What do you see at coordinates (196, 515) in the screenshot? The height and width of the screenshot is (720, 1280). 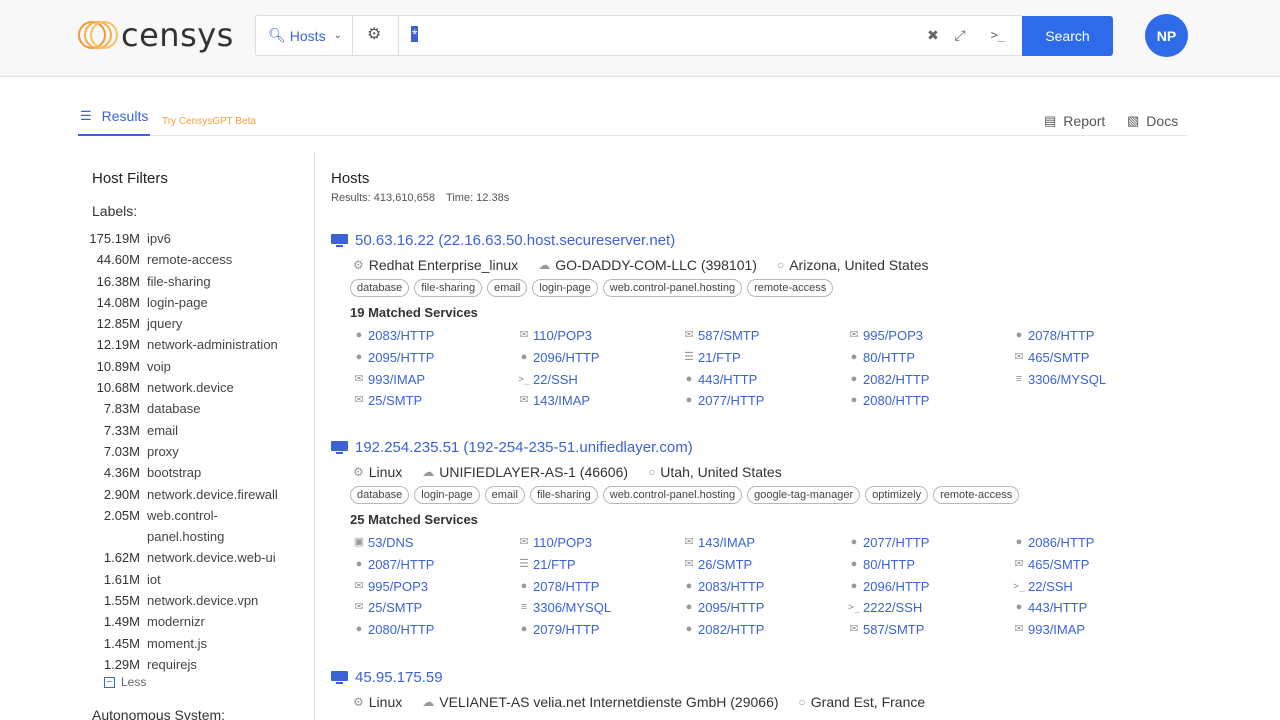 I see `label-filter-item: 2.05M web.control-` at bounding box center [196, 515].